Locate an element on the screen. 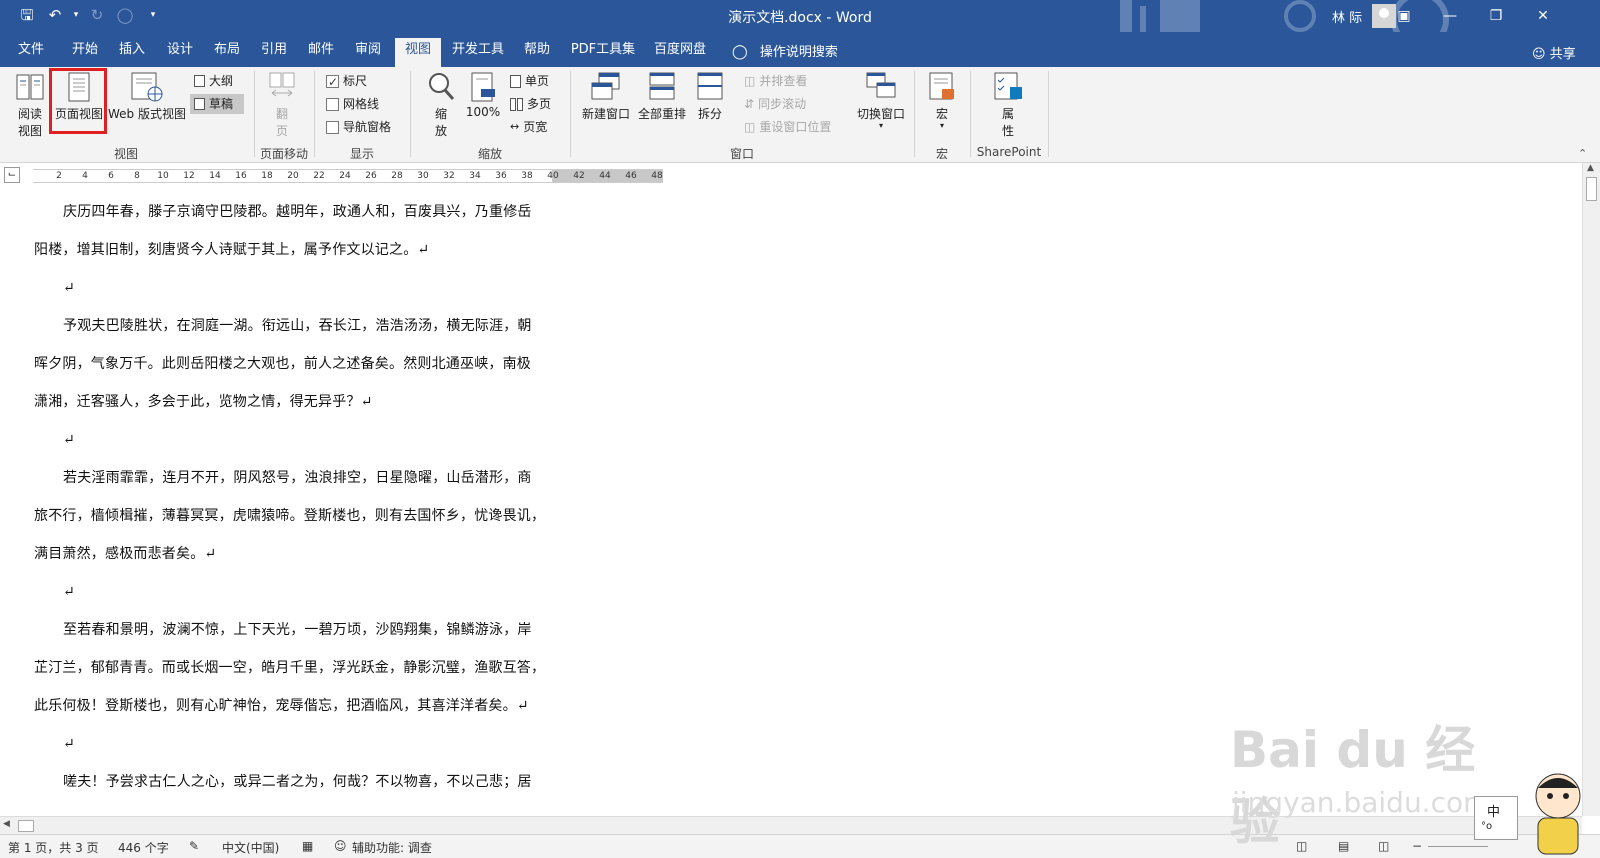 This screenshot has width=1600, height=858. vertical-scrollbar: ▲ is located at coordinates (1591, 489).